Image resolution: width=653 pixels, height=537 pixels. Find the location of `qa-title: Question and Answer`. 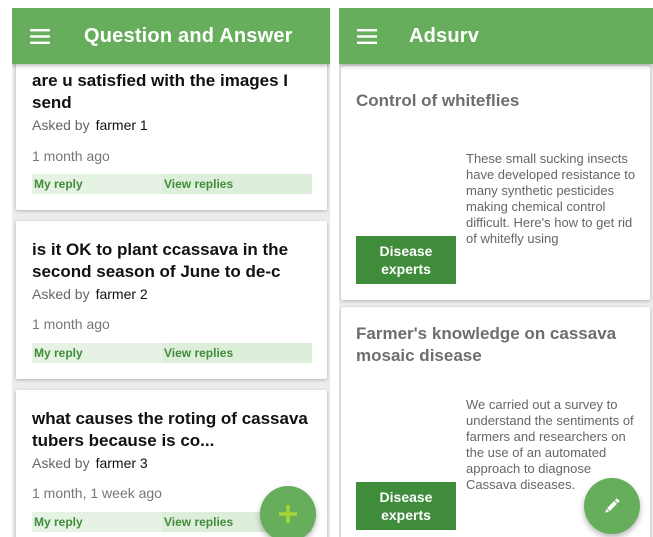

qa-title: Question and Answer is located at coordinates (188, 35).